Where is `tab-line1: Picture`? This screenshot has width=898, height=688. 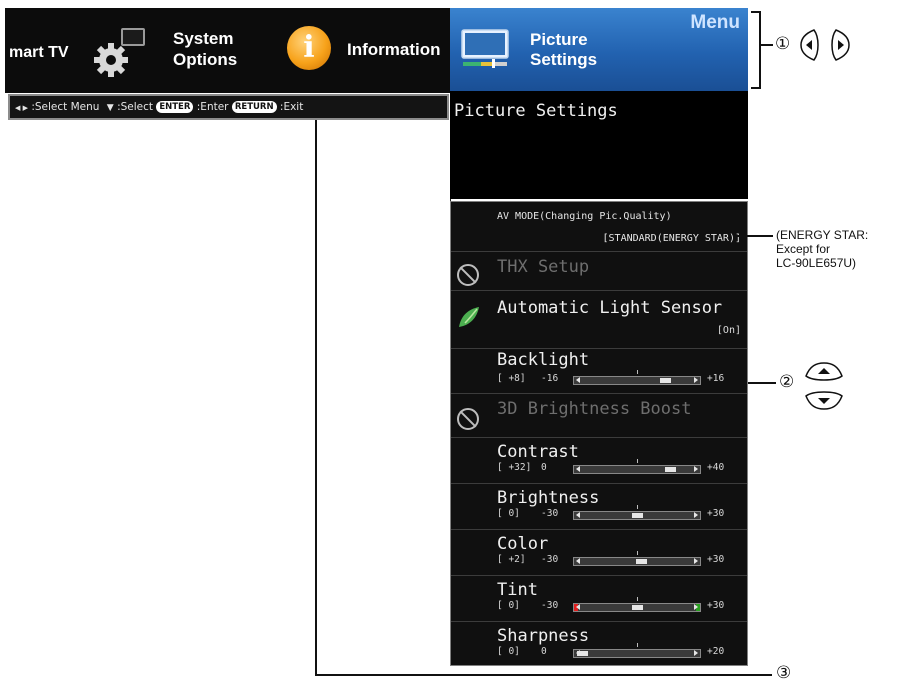
tab-line1: Picture is located at coordinates (559, 39).